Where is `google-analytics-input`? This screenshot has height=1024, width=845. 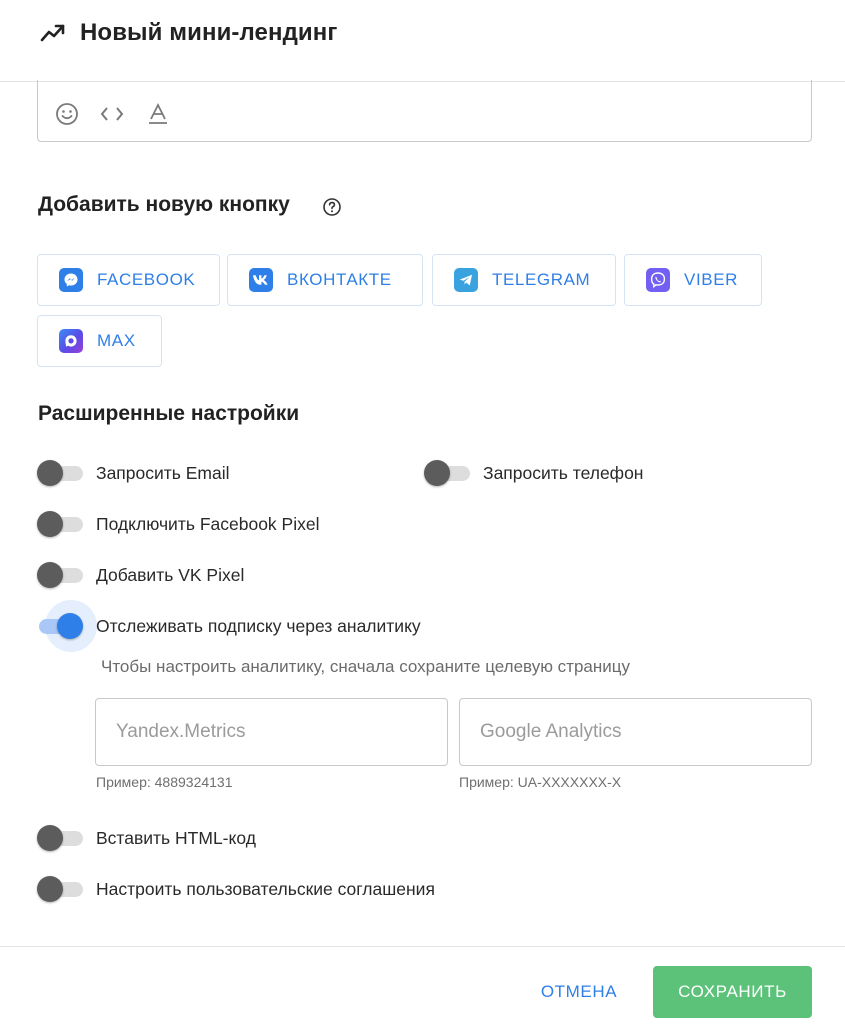 google-analytics-input is located at coordinates (635, 732).